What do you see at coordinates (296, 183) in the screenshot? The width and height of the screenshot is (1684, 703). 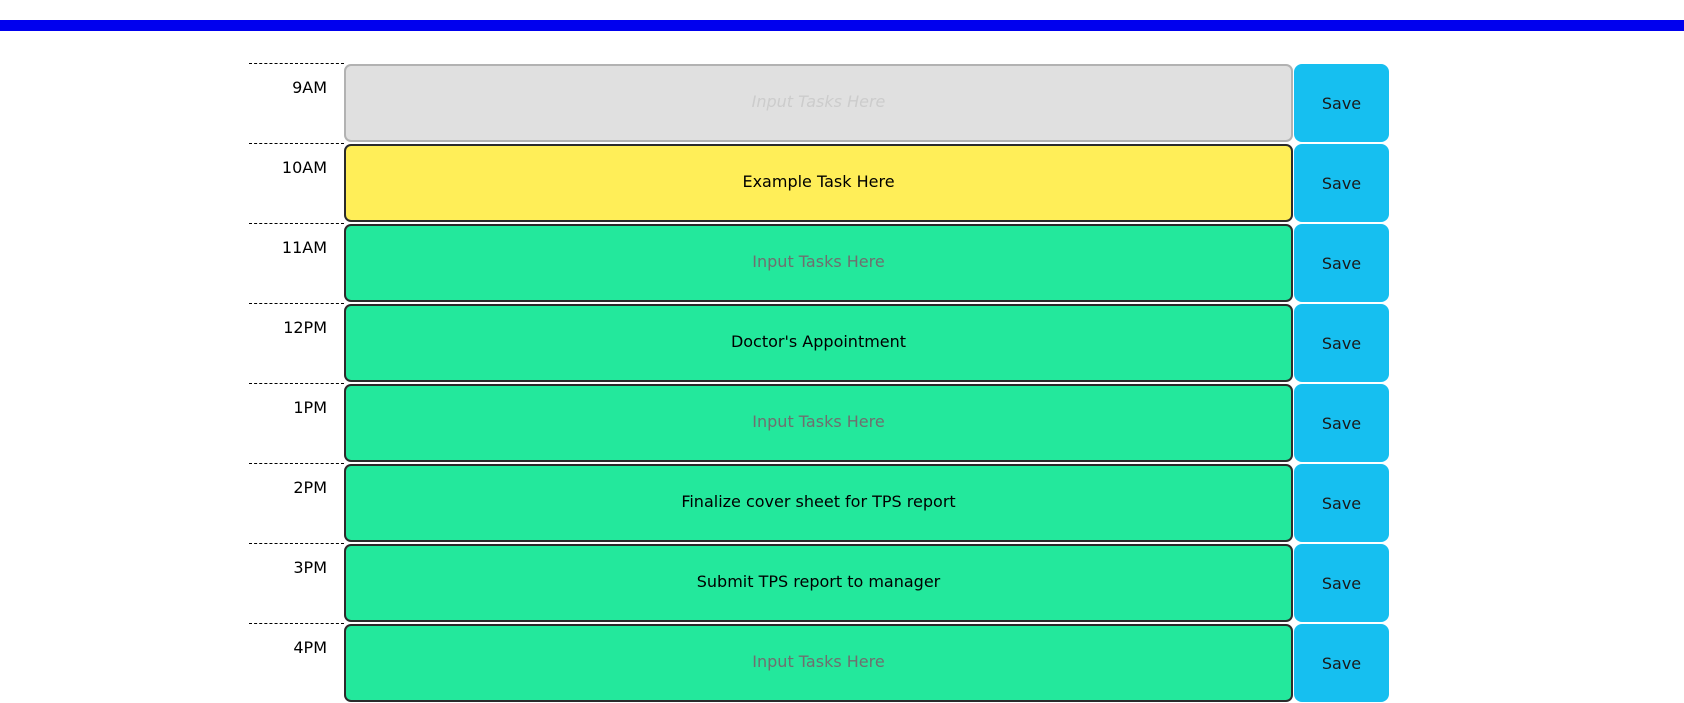 I see `hour-label: 10AM` at bounding box center [296, 183].